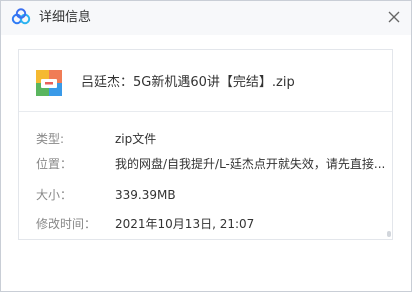 This screenshot has width=412, height=292. Describe the element at coordinates (206, 18) in the screenshot. I see `title-bar: 详细信息` at that location.